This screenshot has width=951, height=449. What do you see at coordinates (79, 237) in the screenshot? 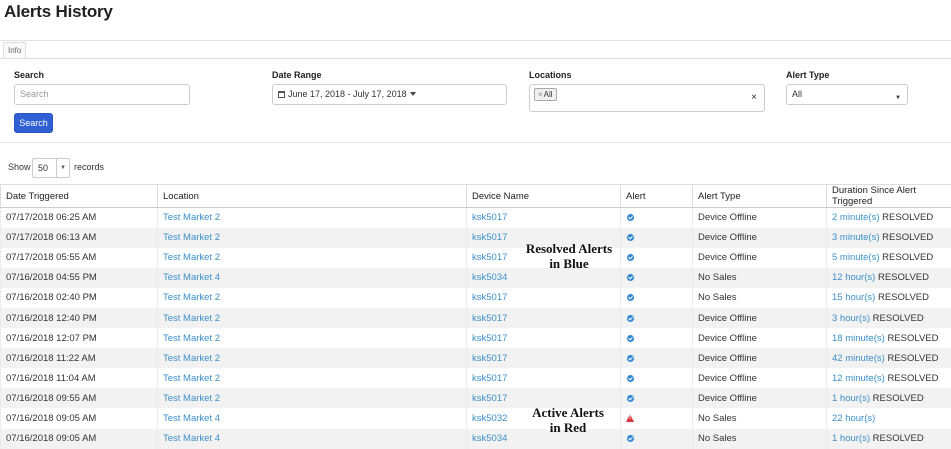
I see `cell-date: 07/17/2018 06:13 AM` at bounding box center [79, 237].